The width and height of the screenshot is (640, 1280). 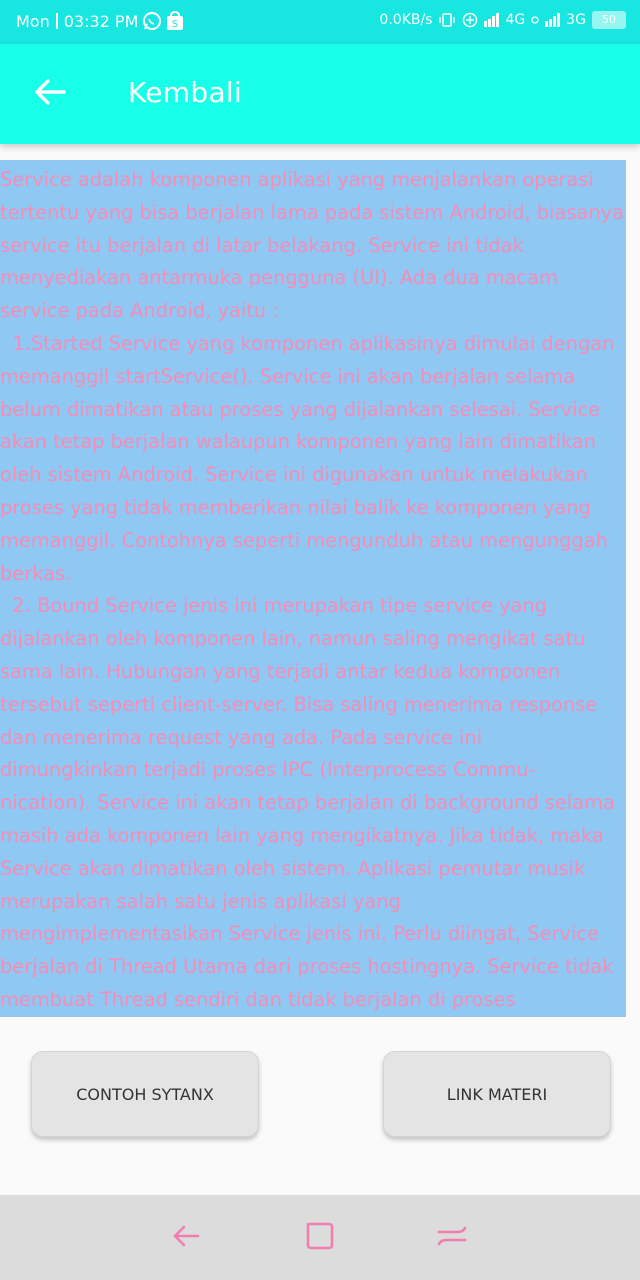 What do you see at coordinates (185, 92) in the screenshot?
I see `page-title: Kembali` at bounding box center [185, 92].